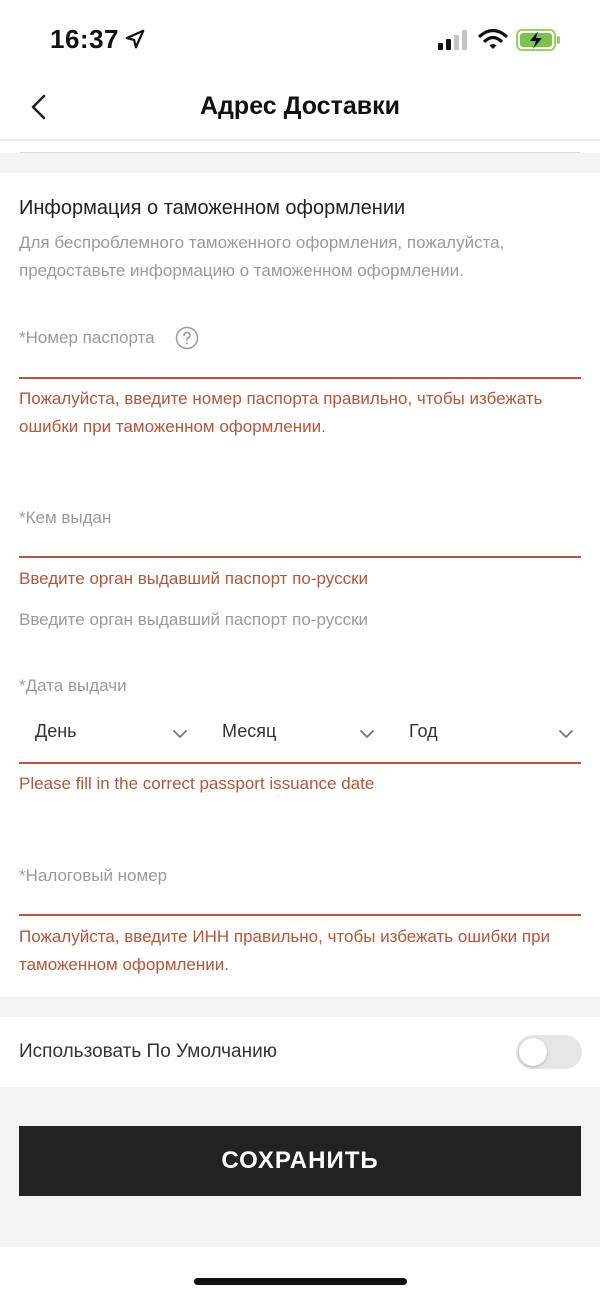 Image resolution: width=600 pixels, height=1297 pixels. What do you see at coordinates (292, 734) in the screenshot?
I see `month-select: Месяц` at bounding box center [292, 734].